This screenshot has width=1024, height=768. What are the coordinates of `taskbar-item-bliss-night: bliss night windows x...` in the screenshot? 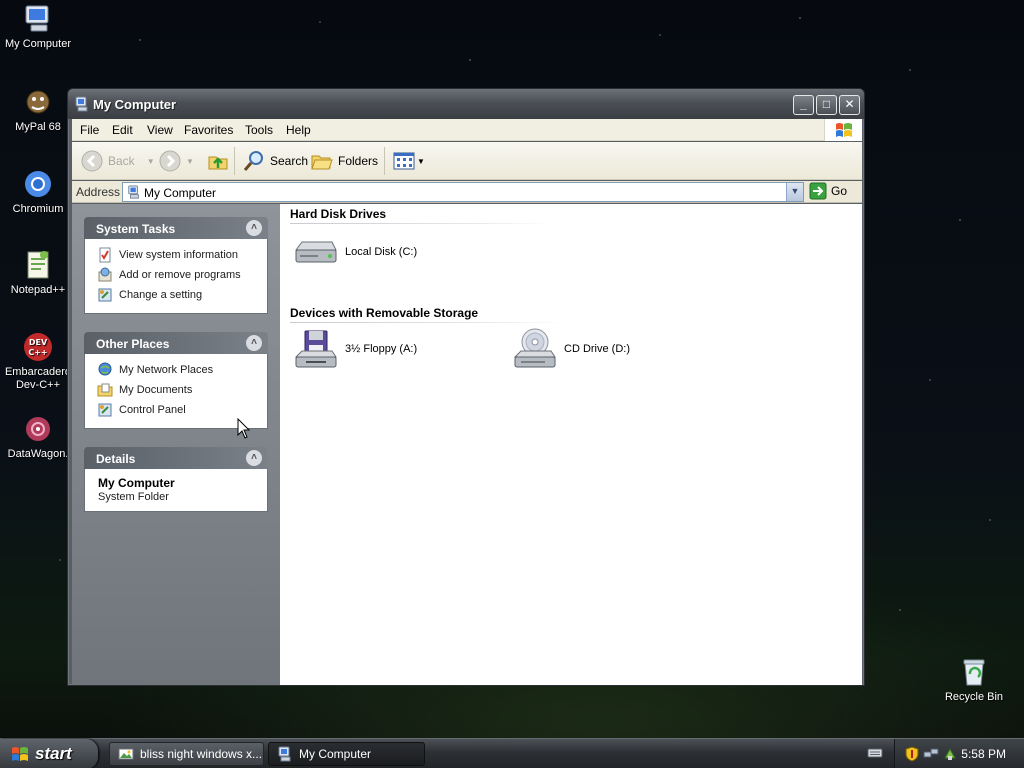 It's located at (186, 754).